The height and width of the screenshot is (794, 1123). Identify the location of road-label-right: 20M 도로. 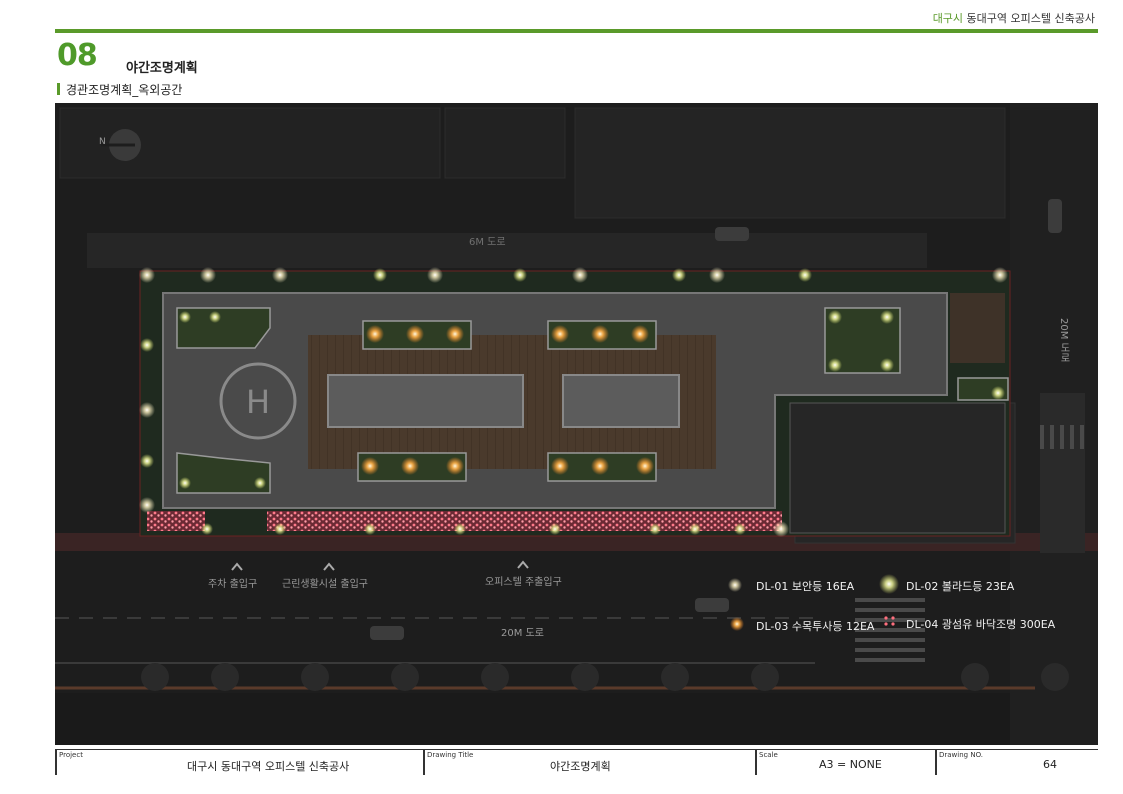
(1063, 340).